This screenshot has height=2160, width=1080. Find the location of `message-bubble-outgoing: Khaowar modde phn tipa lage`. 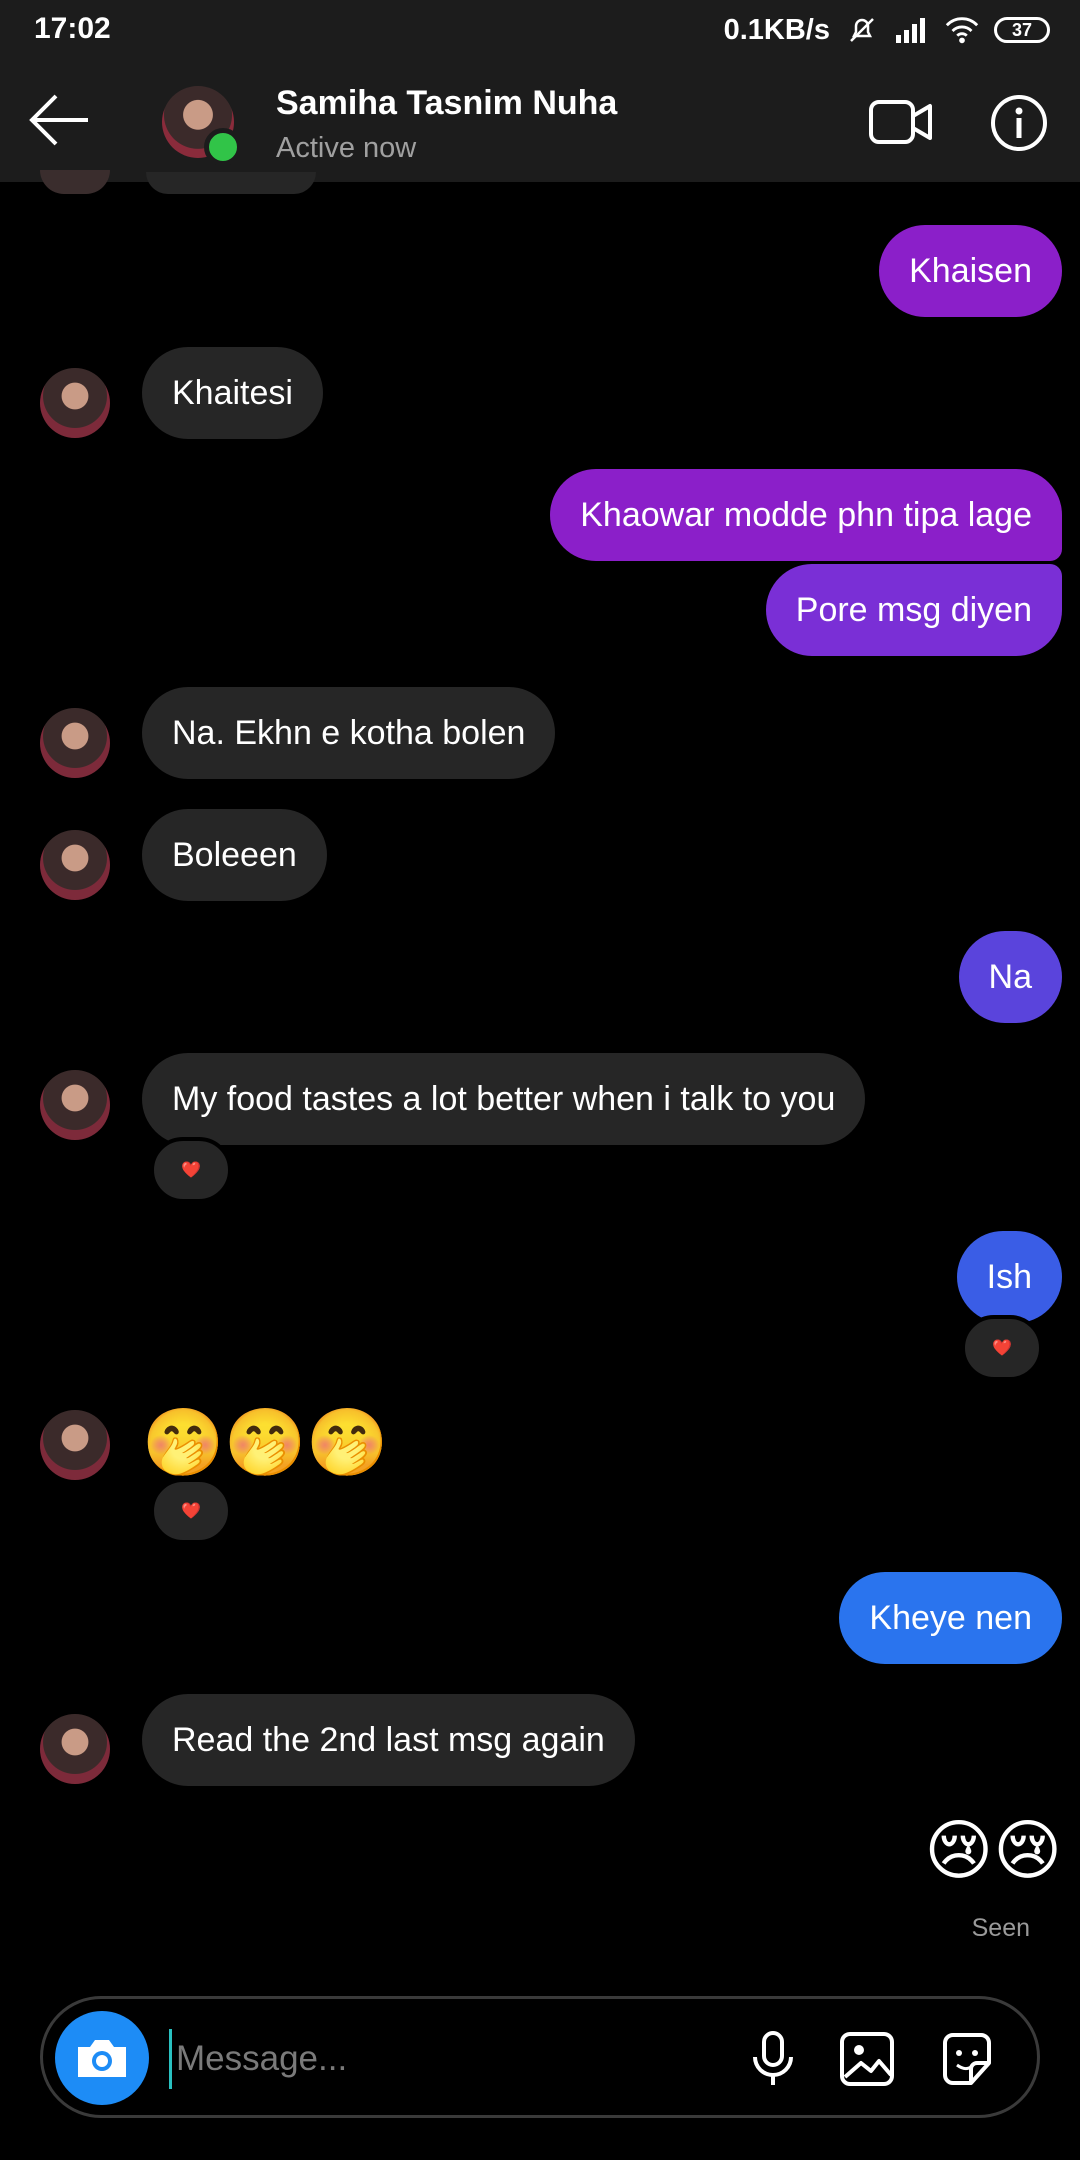

message-bubble-outgoing: Khaowar modde phn tipa lage is located at coordinates (806, 515).